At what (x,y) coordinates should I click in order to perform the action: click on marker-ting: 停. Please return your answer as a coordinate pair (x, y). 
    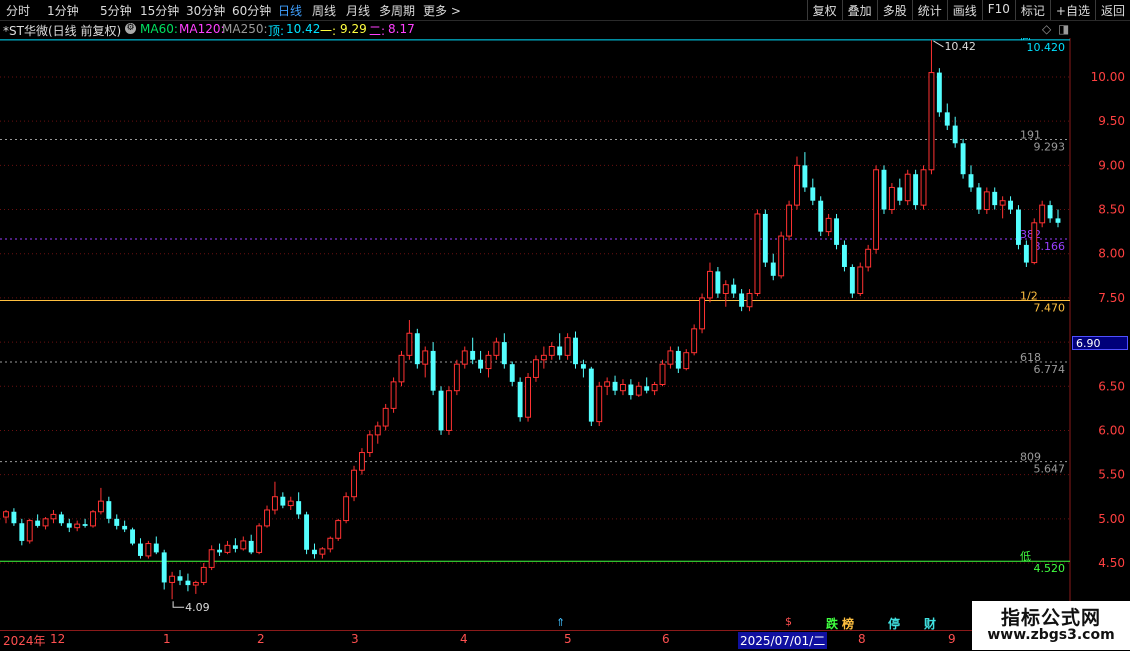
    Looking at the image, I should click on (894, 623).